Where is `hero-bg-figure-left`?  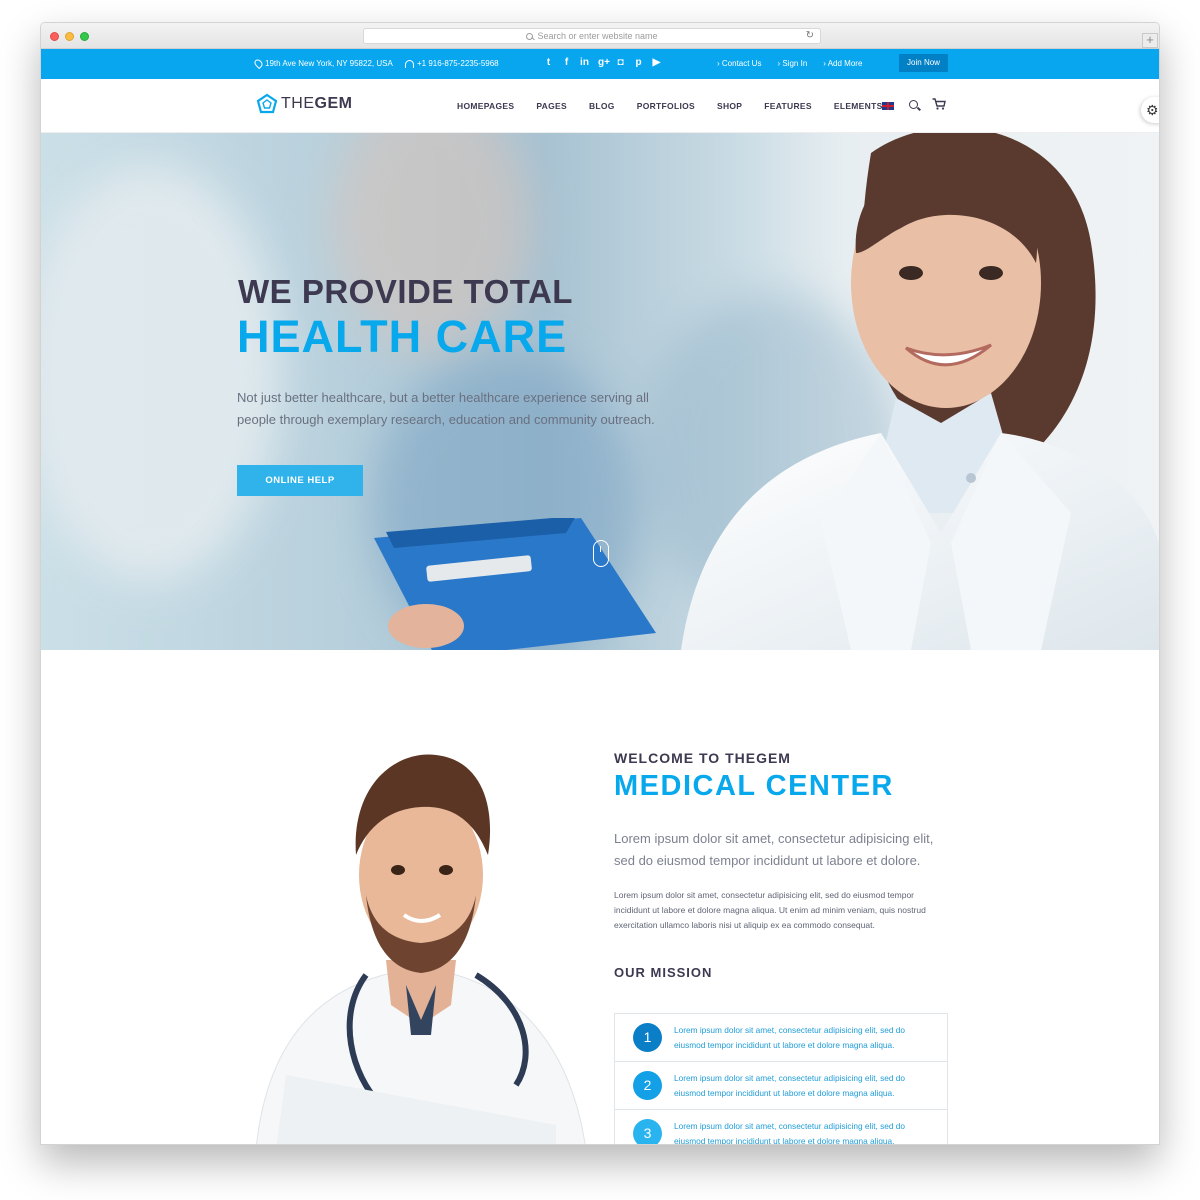
hero-bg-figure-left is located at coordinates (161, 373).